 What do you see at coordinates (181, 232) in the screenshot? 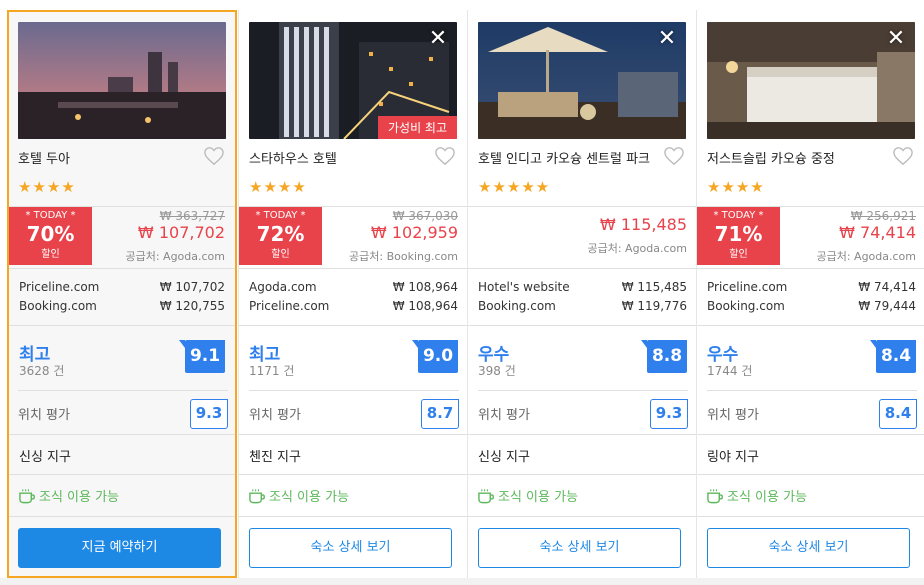
I see `current-price: ₩ 107,702` at bounding box center [181, 232].